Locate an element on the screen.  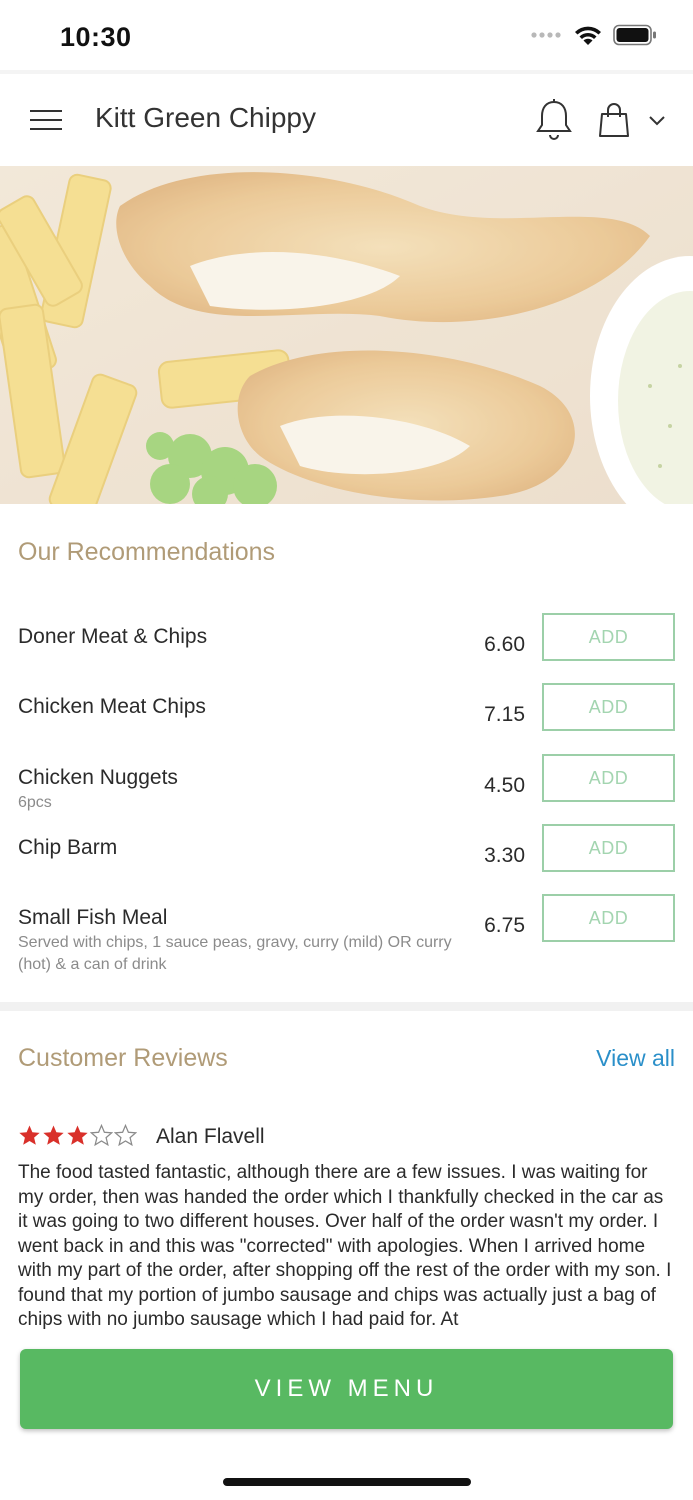
item-name: Doner Meat & Chips is located at coordinates (113, 636).